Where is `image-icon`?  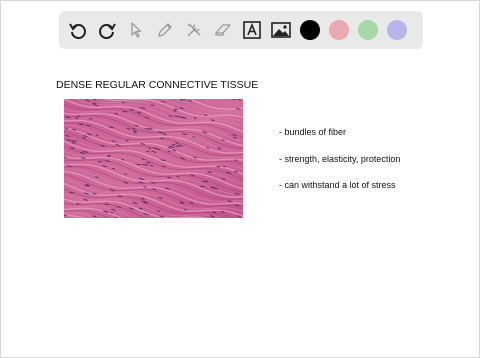
image-icon is located at coordinates (280, 30).